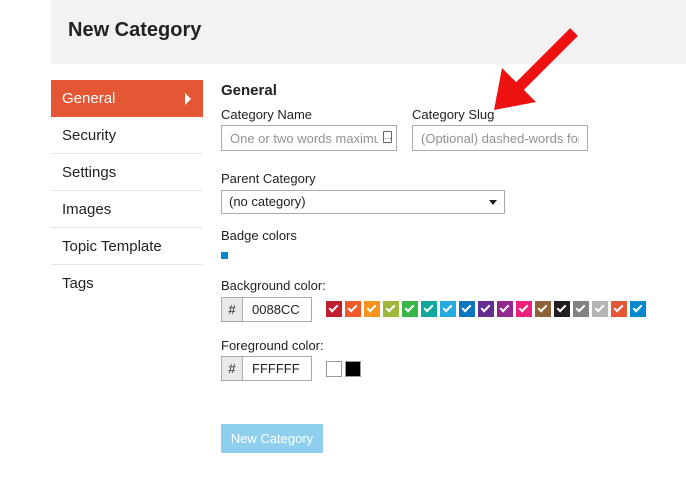 The height and width of the screenshot is (500, 686). I want to click on section-title: General, so click(249, 90).